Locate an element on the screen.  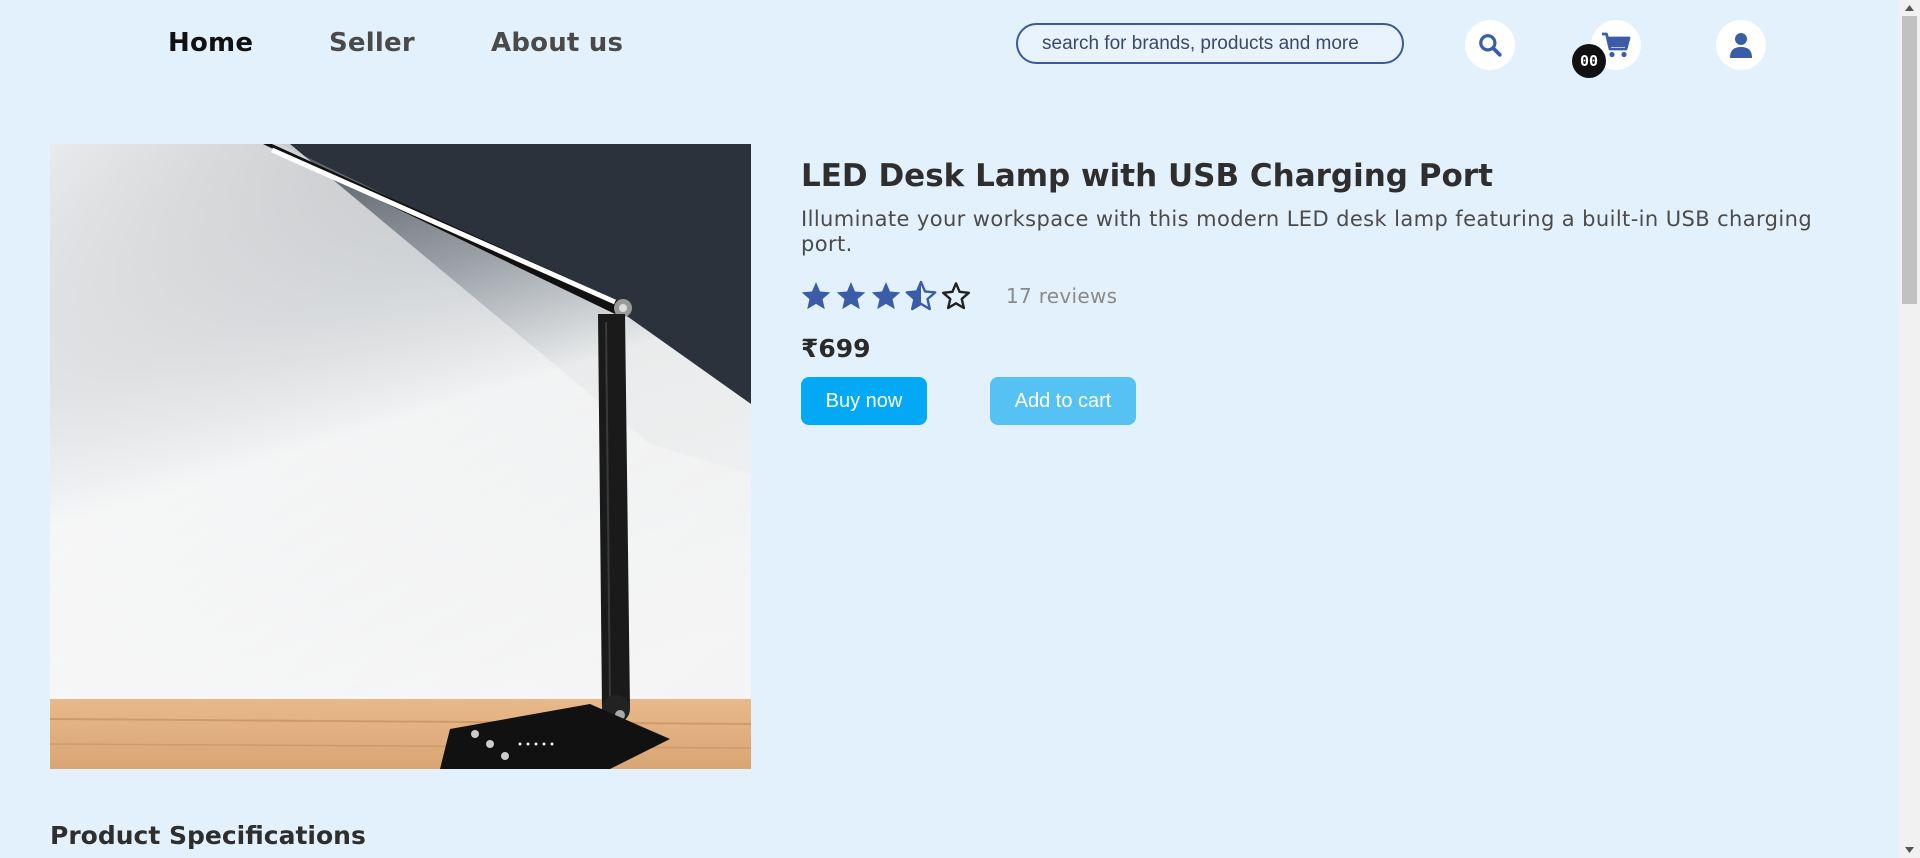
product-price: ₹699 is located at coordinates (836, 348).